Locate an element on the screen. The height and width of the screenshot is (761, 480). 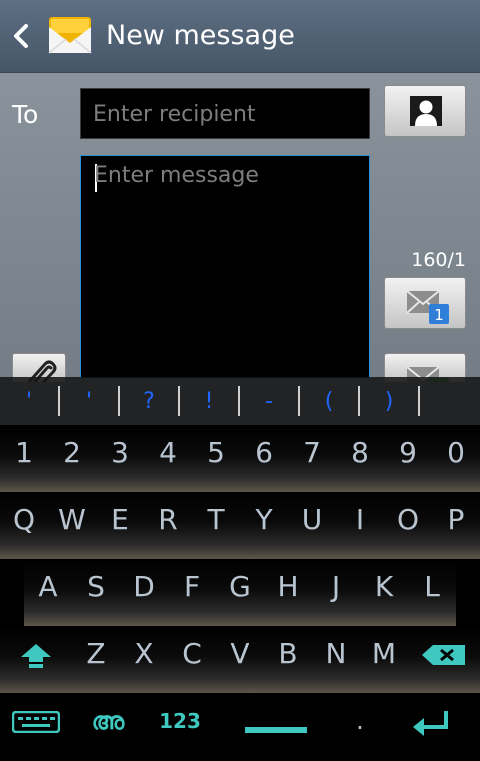
keyboard-asdf-row: A S D F G H J K L is located at coordinates (240, 592).